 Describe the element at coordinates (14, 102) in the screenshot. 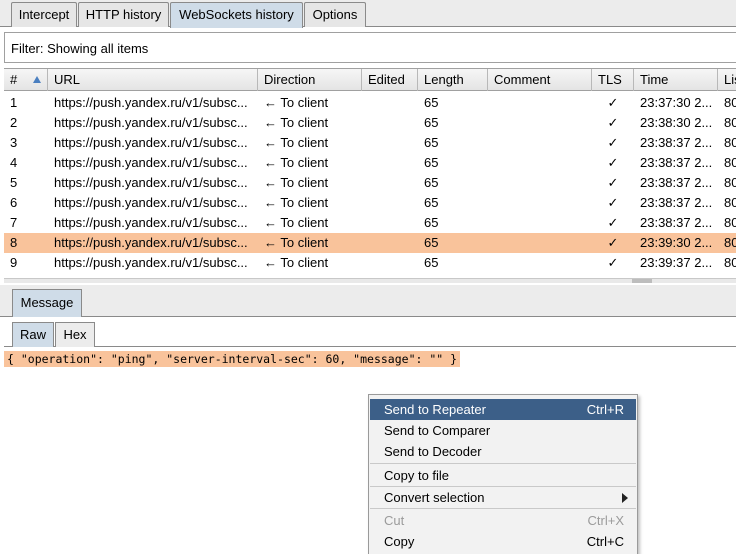

I see `cell-num: 1` at that location.